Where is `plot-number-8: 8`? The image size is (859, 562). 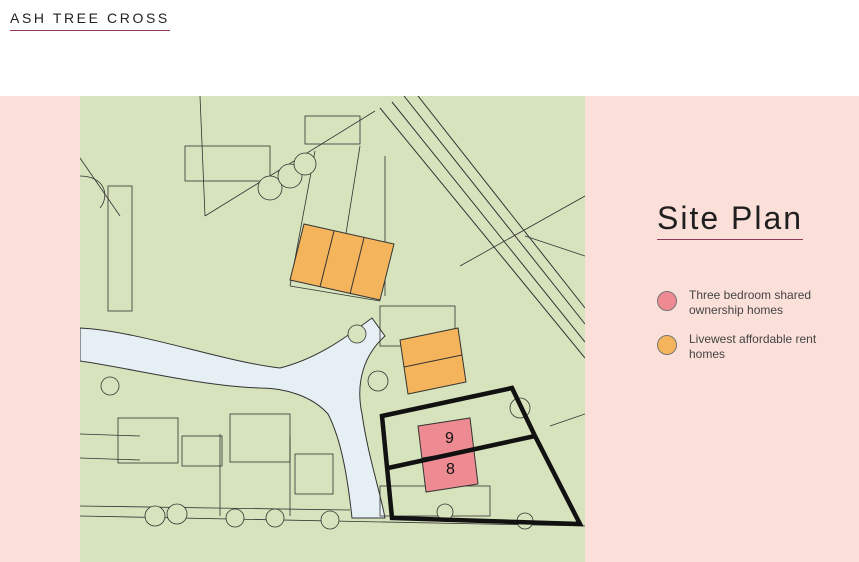 plot-number-8: 8 is located at coordinates (450, 469).